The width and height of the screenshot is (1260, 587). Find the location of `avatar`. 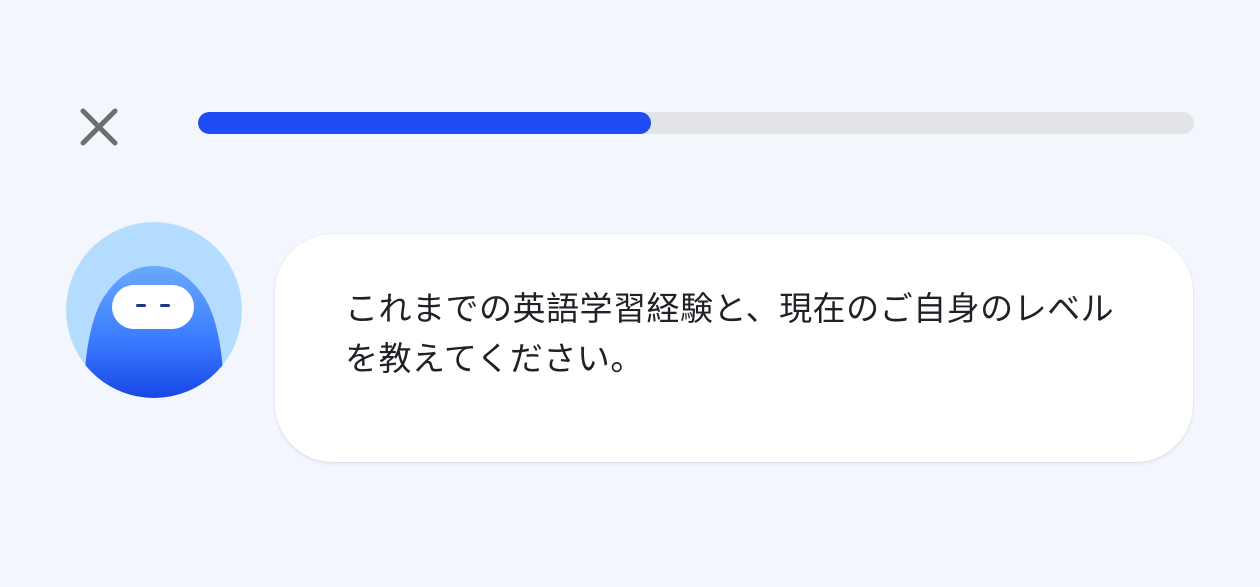

avatar is located at coordinates (154, 310).